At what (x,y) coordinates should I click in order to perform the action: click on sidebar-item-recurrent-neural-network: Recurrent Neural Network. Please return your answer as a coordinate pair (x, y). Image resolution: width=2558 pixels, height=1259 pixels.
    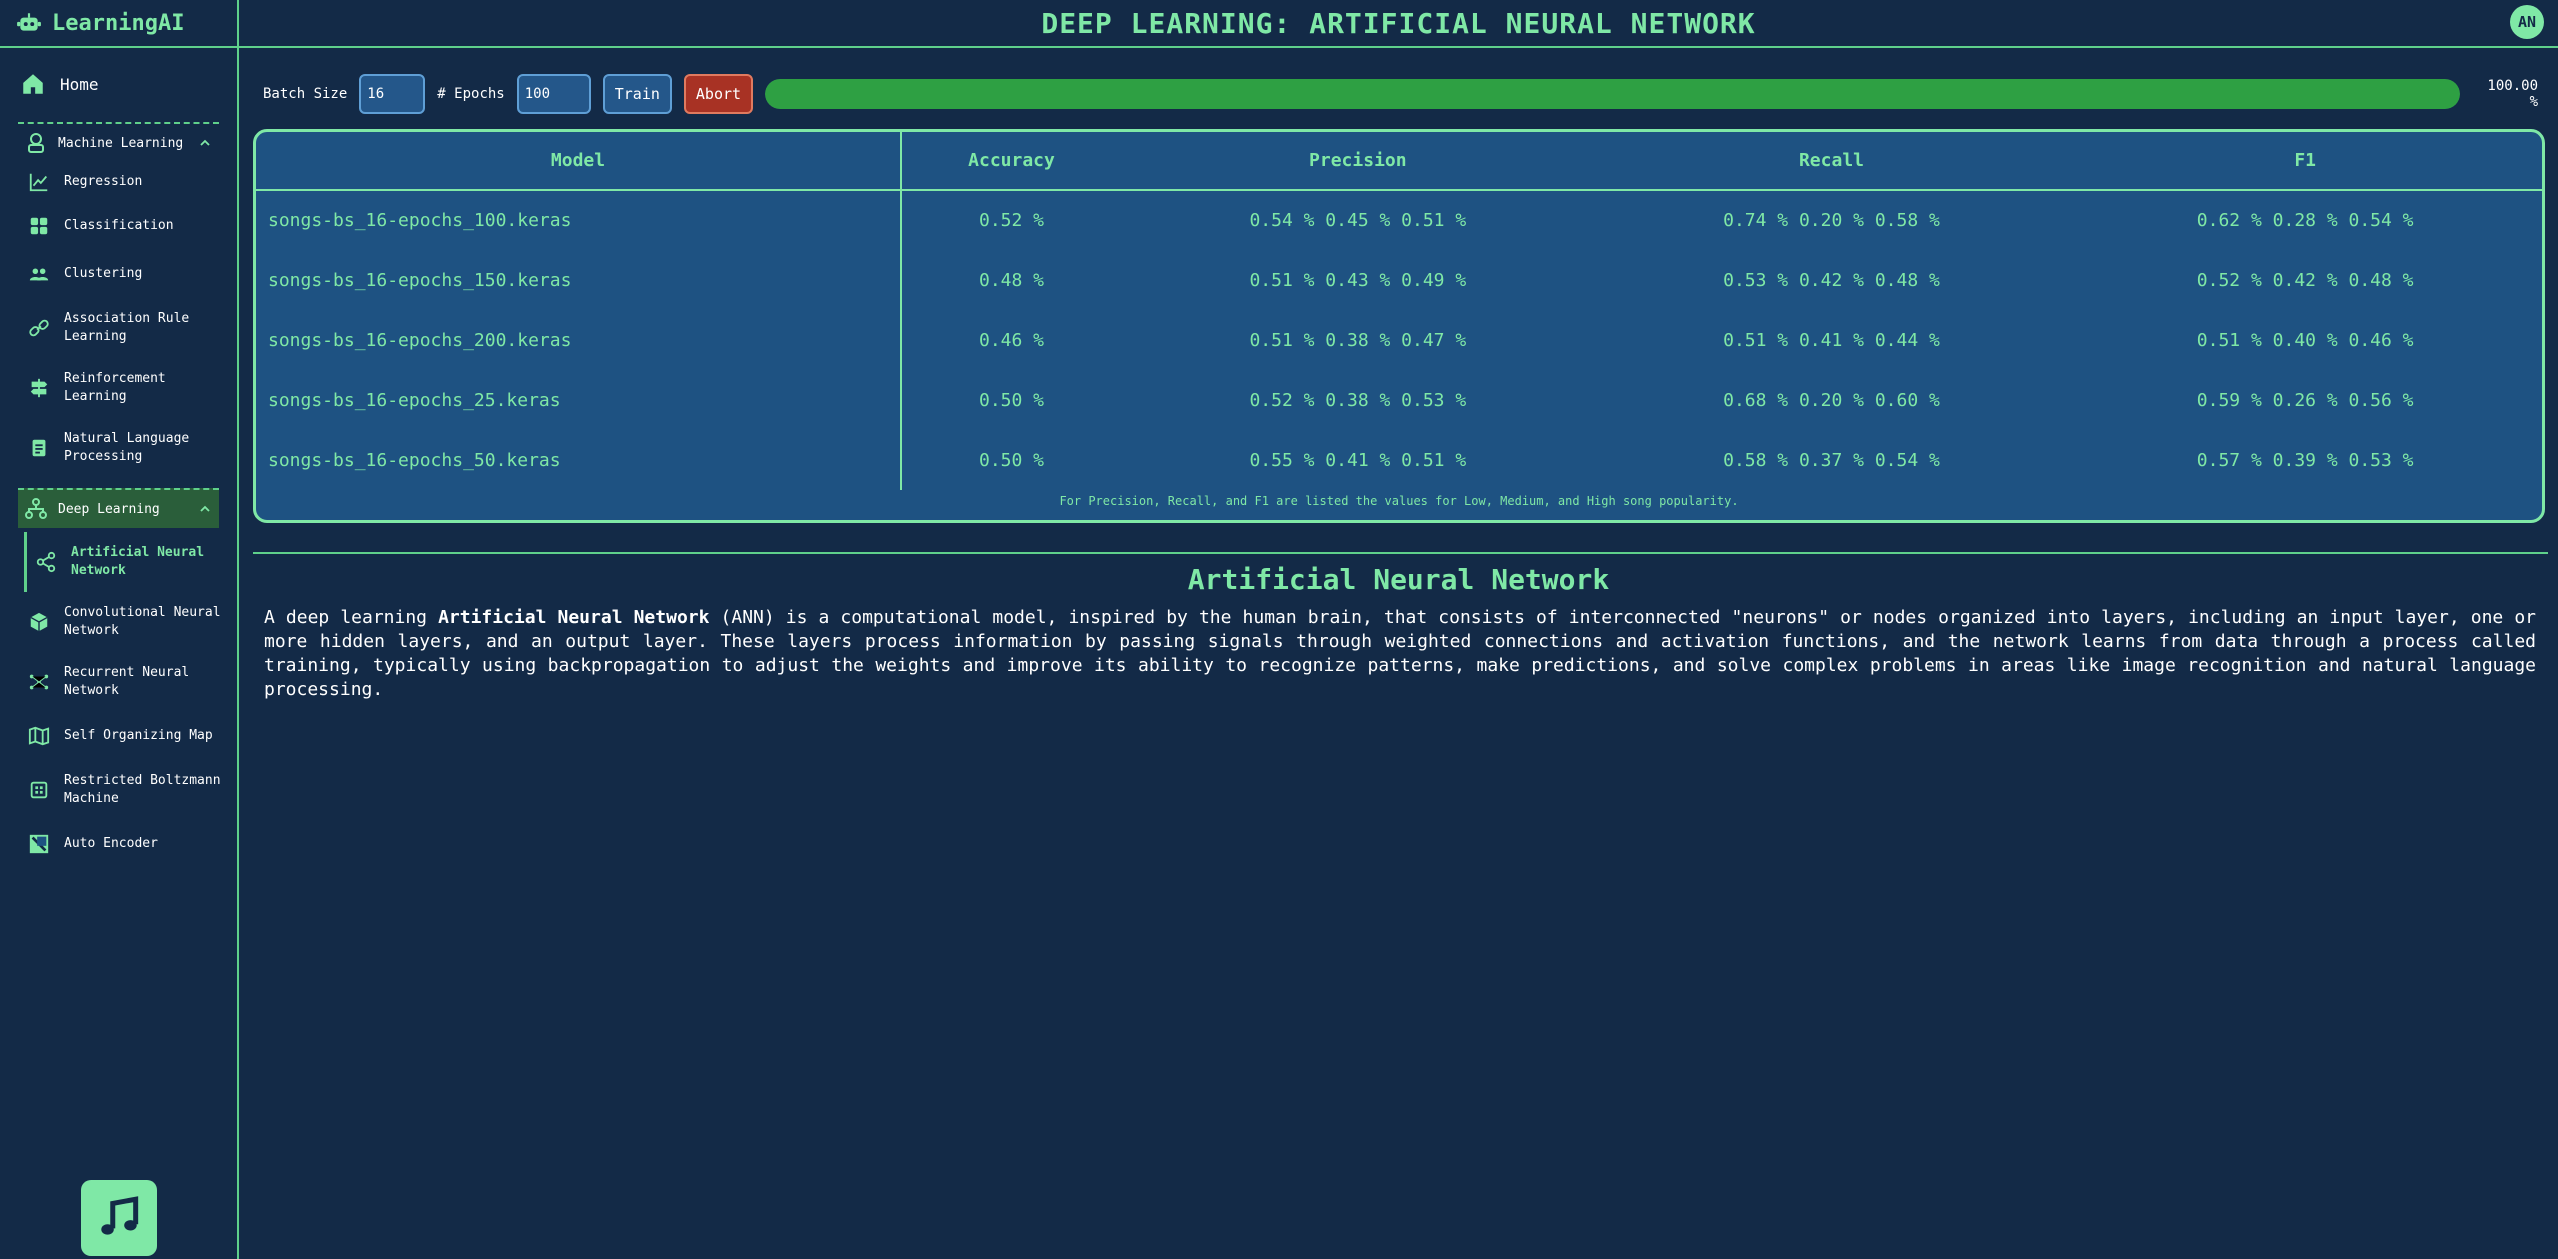
    Looking at the image, I should click on (132, 682).